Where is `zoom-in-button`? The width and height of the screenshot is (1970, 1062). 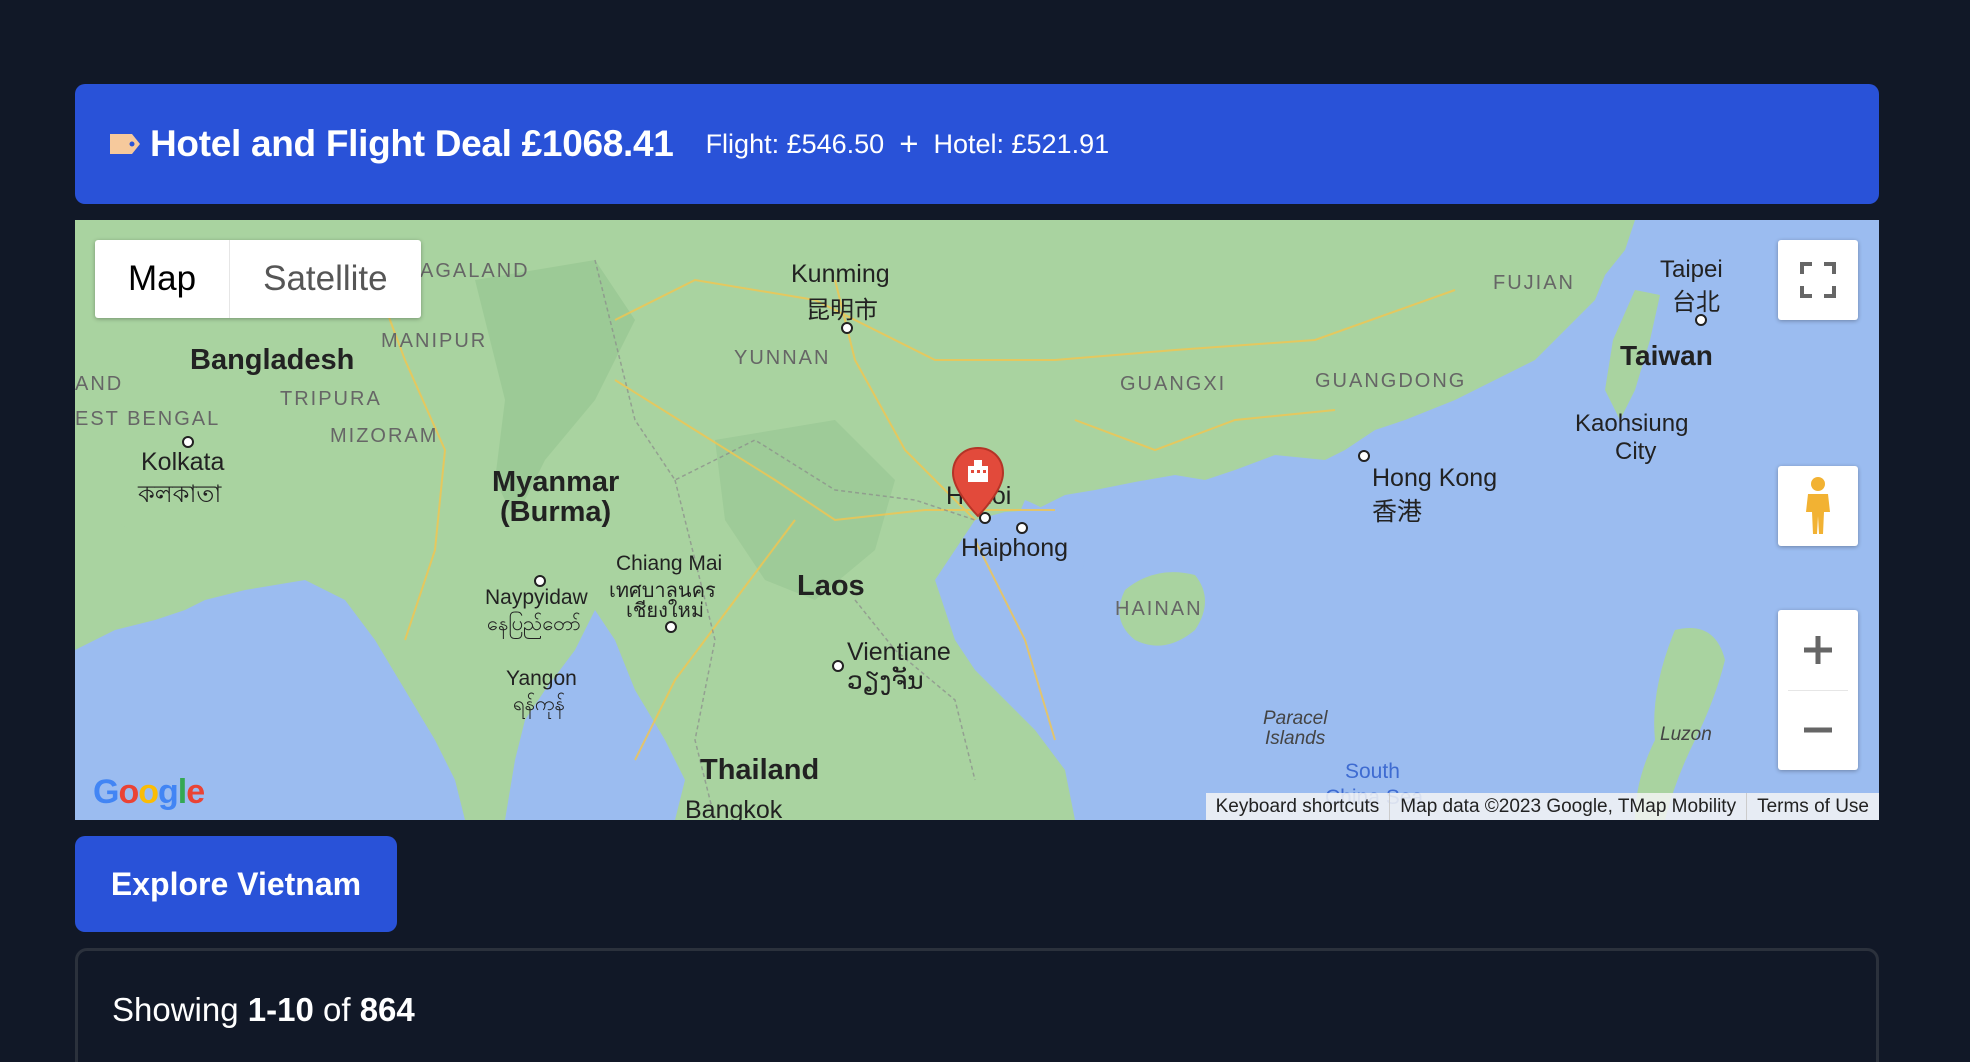 zoom-in-button is located at coordinates (1818, 650).